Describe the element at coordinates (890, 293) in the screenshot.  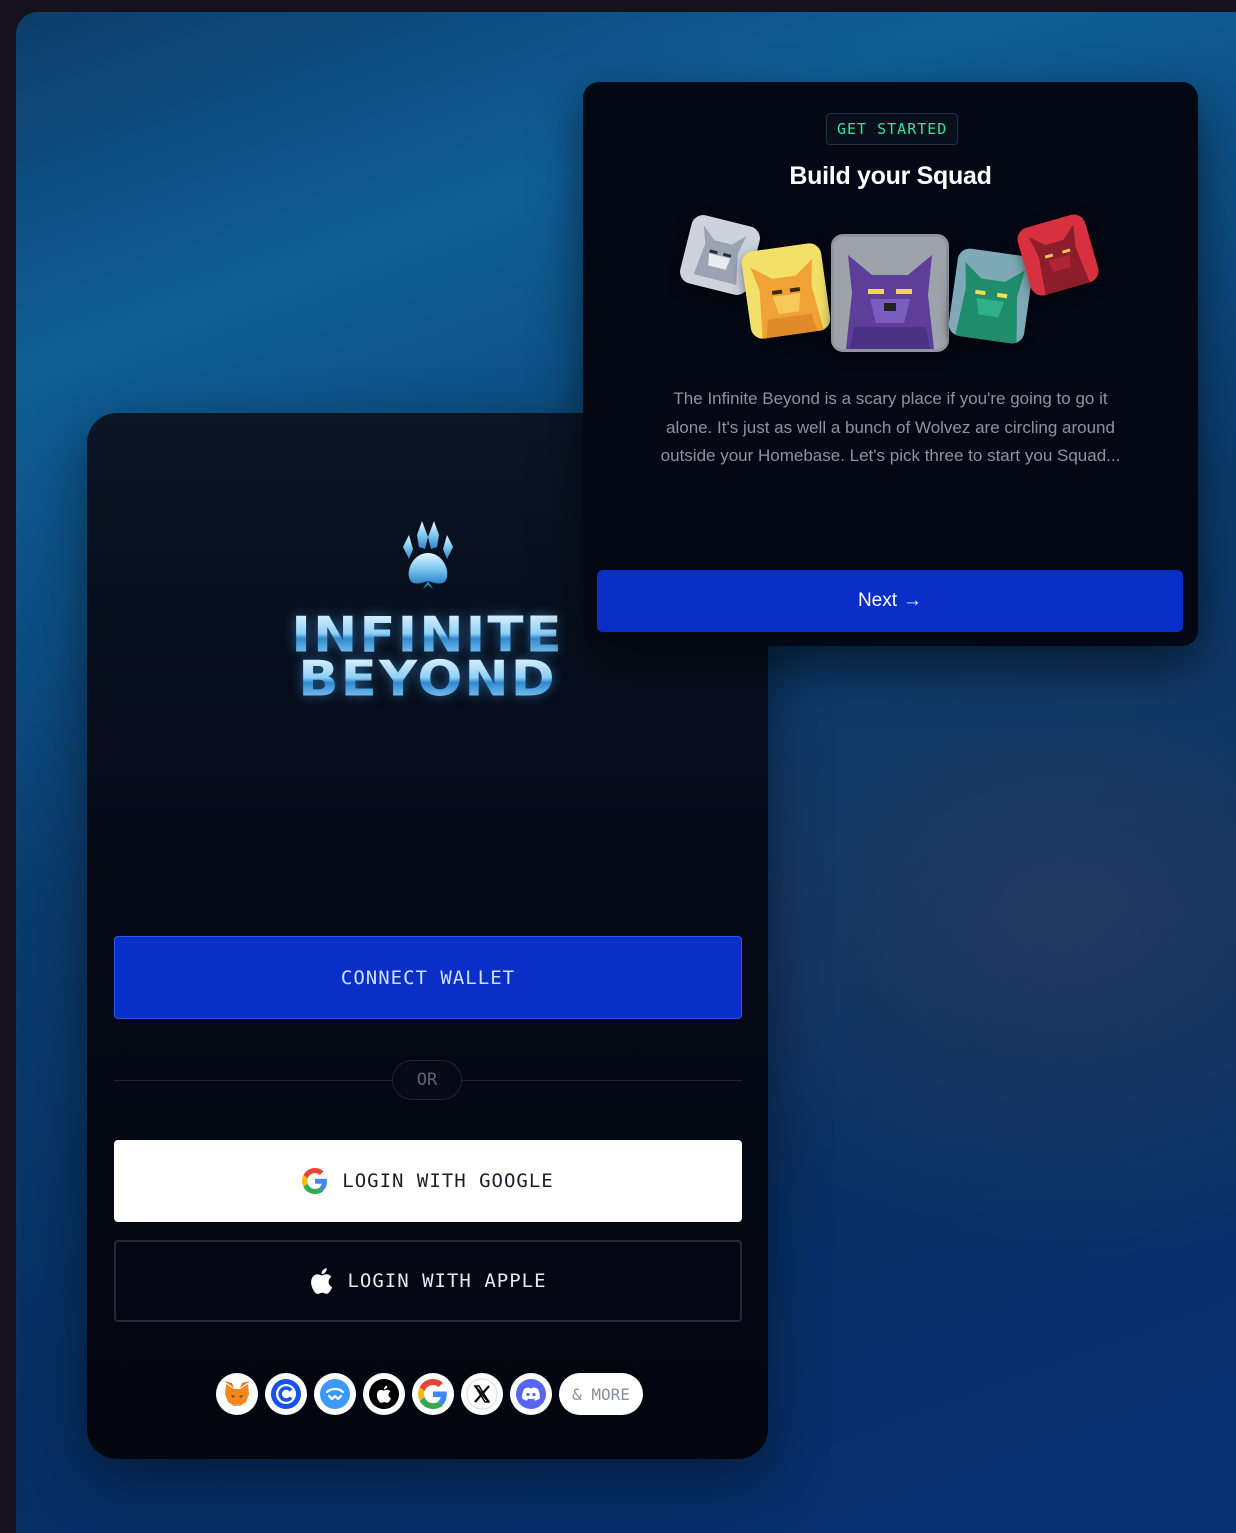
I see `purple-wolf-avatar` at that location.